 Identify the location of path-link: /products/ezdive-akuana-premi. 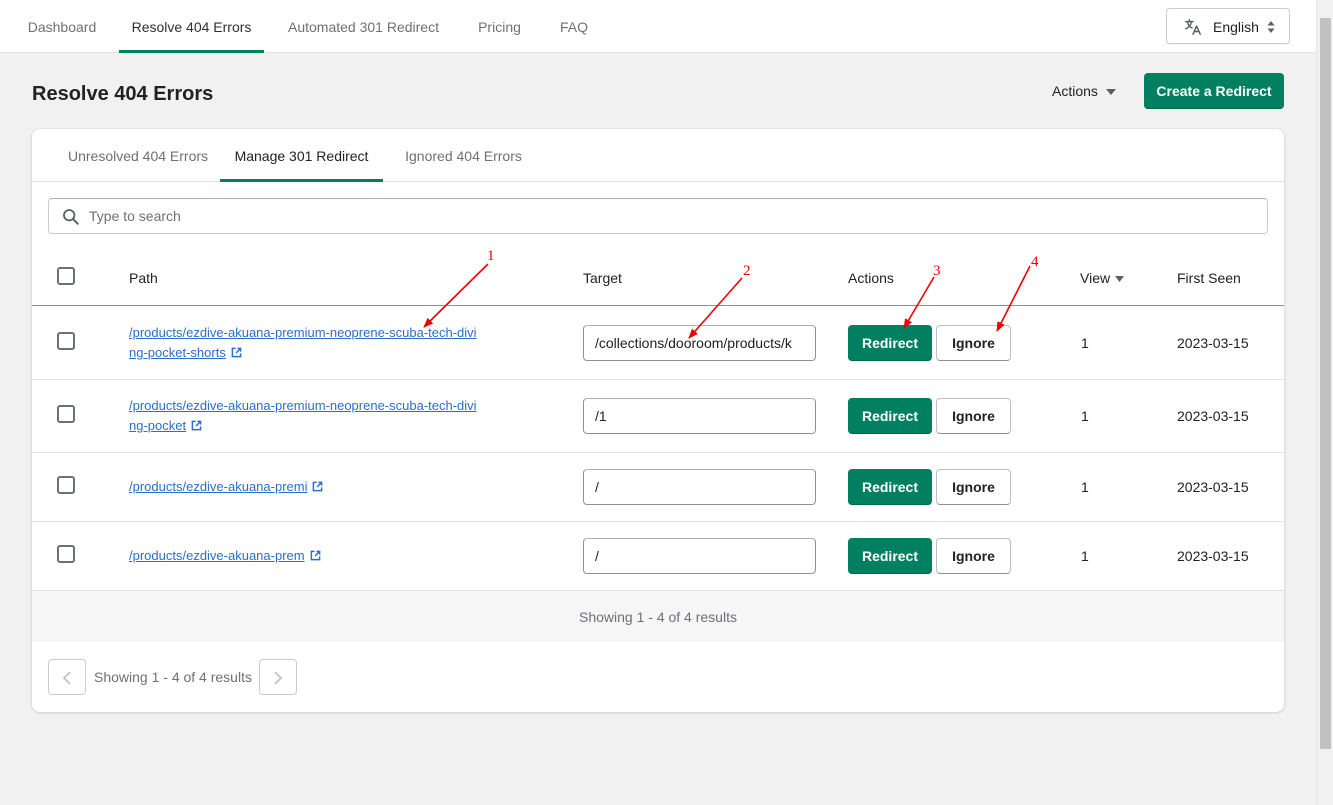
(304, 487).